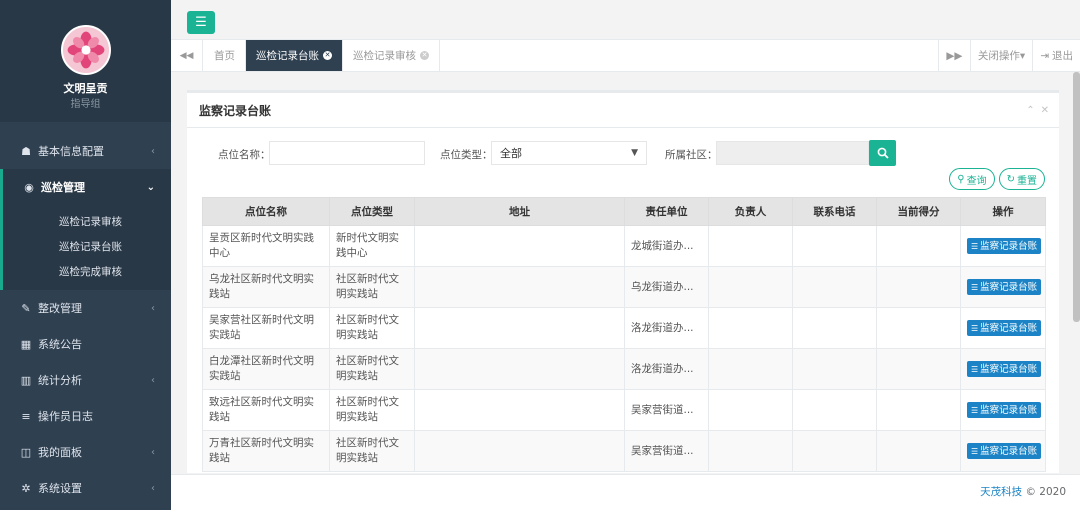  What do you see at coordinates (85, 88) in the screenshot?
I see `user-name: 文明呈贡` at bounding box center [85, 88].